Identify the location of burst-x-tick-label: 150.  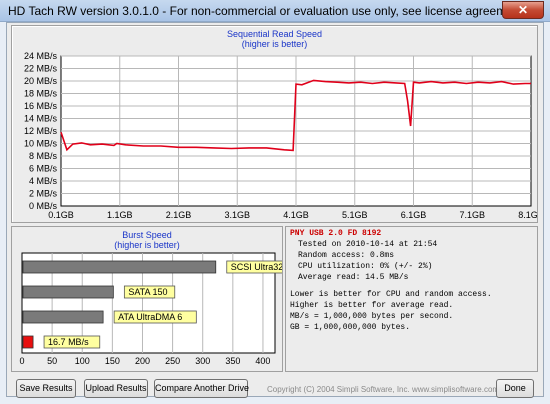
(112, 361).